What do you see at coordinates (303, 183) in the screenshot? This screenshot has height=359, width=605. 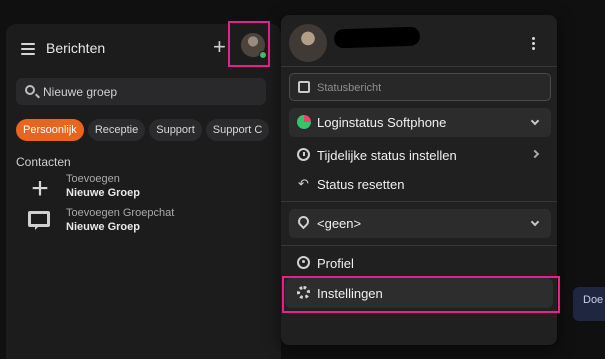 I see `undo-icon: ↶` at bounding box center [303, 183].